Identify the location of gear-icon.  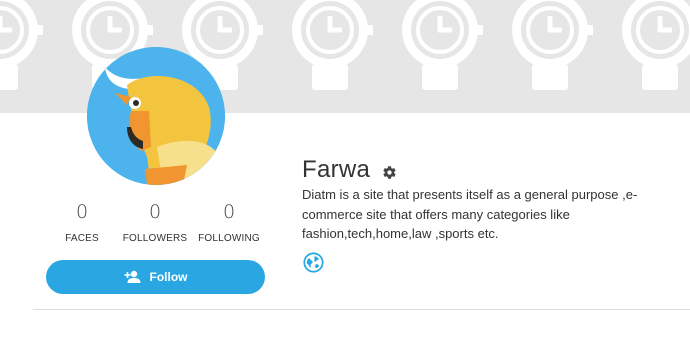
(389, 172).